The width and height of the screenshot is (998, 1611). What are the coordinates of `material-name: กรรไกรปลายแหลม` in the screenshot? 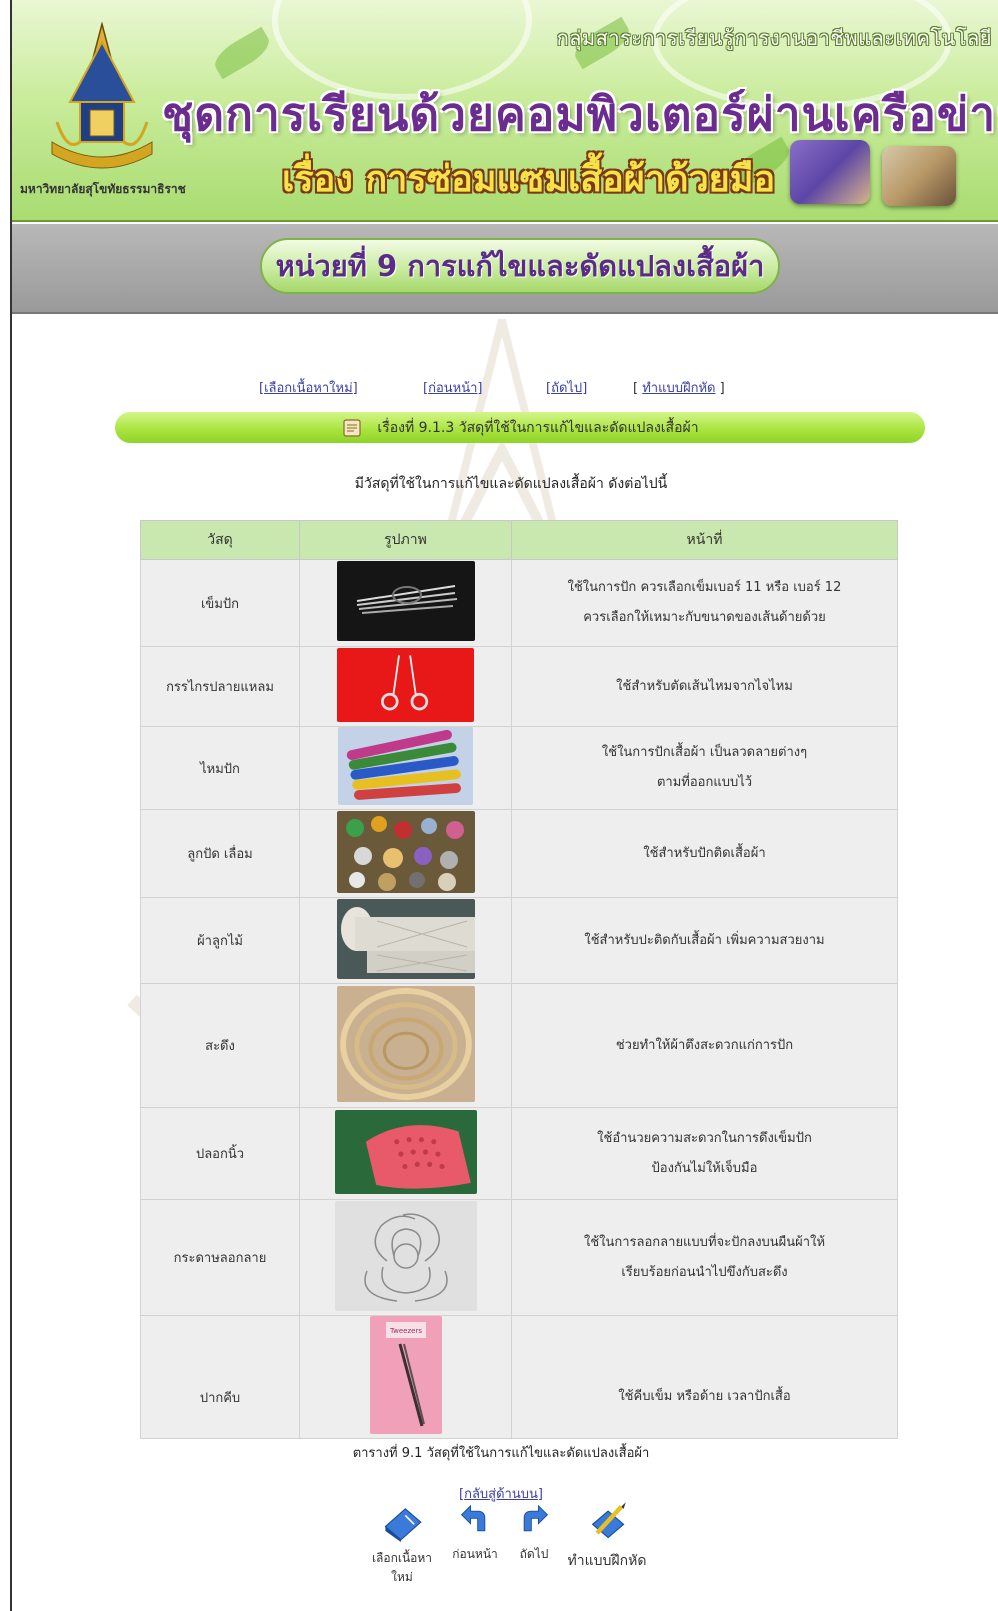 It's located at (220, 686).